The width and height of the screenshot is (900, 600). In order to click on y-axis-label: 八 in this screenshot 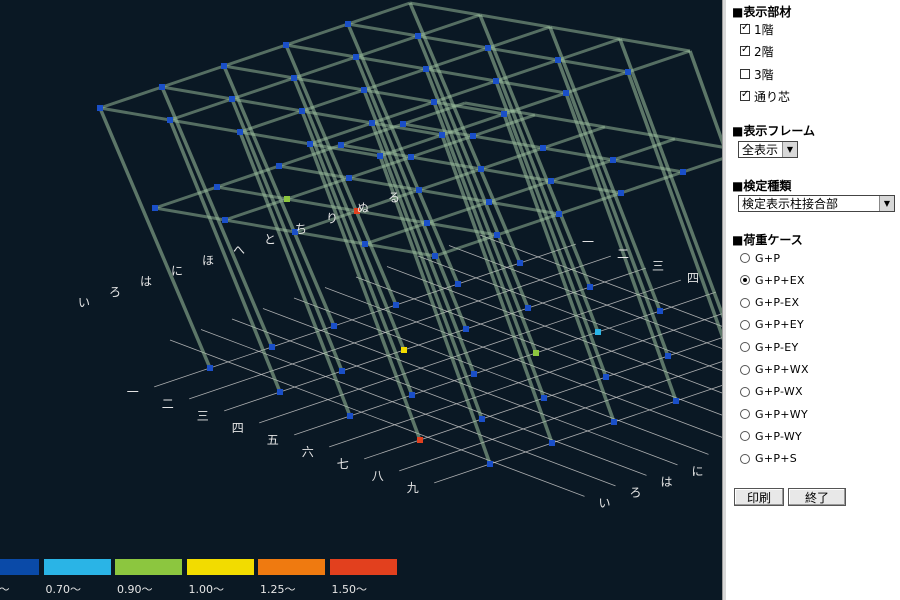, I will do `click(378, 476)`.